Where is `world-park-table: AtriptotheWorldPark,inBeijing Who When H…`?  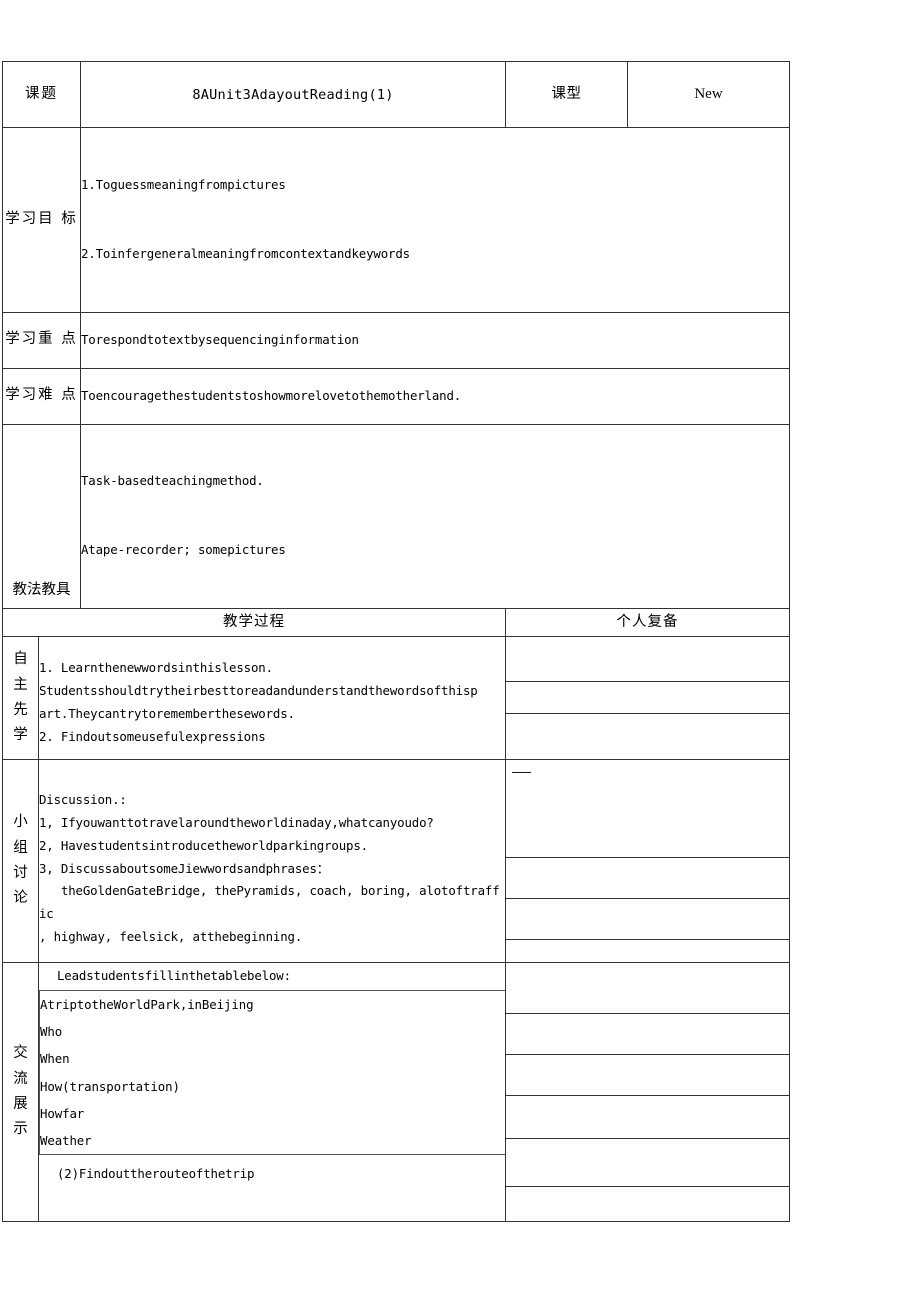 world-park-table: AtriptotheWorldPark,inBeijing Who When H… is located at coordinates (275, 1072).